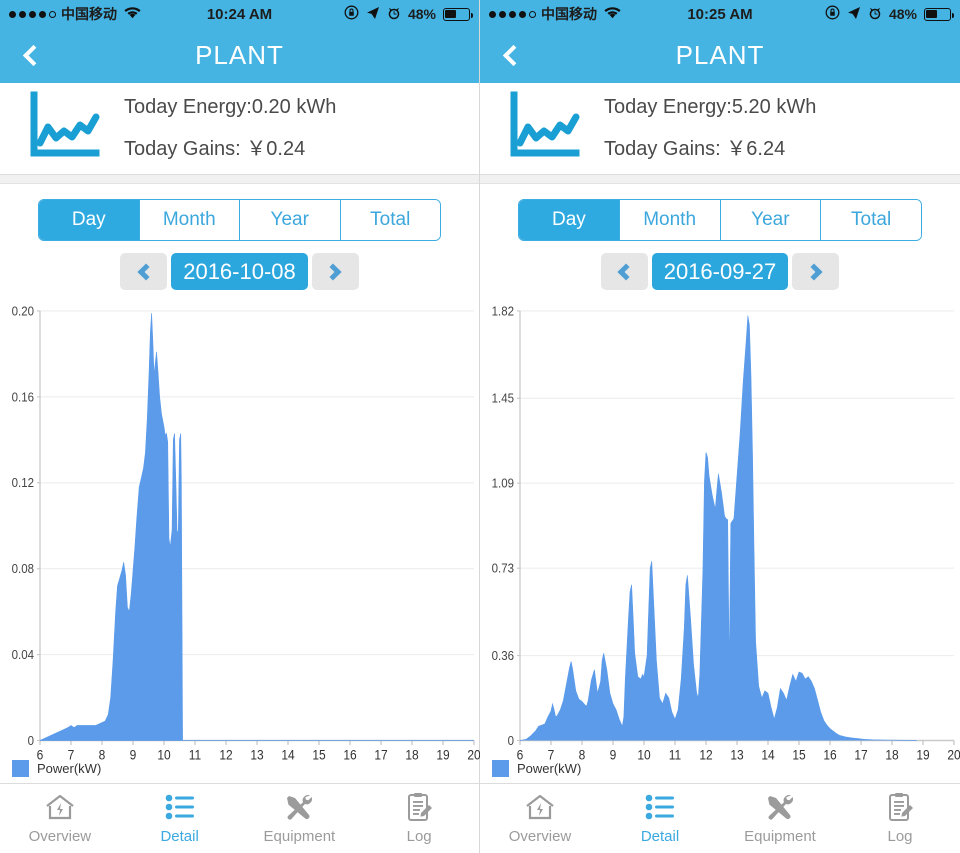  What do you see at coordinates (32, 14) in the screenshot?
I see `signal-strength-icon` at bounding box center [32, 14].